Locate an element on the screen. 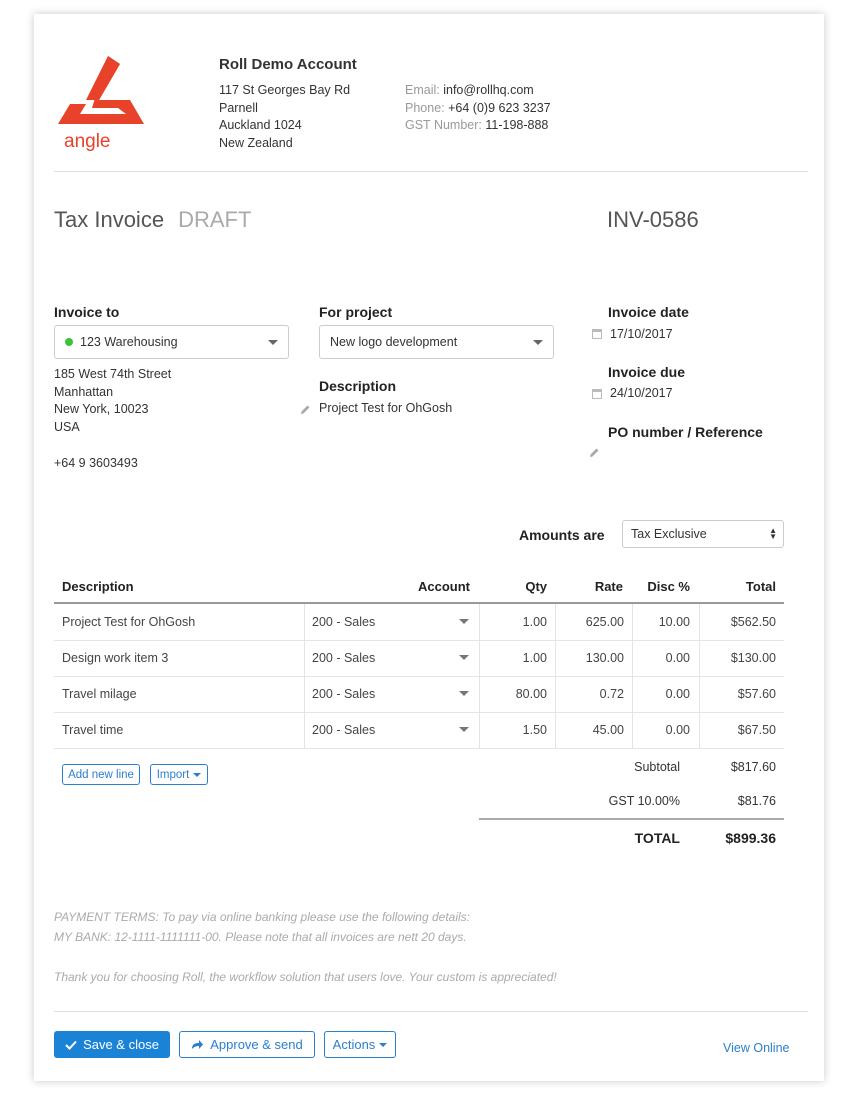 The width and height of the screenshot is (860, 1115). approve-send-button: Approve & send is located at coordinates (247, 1044).